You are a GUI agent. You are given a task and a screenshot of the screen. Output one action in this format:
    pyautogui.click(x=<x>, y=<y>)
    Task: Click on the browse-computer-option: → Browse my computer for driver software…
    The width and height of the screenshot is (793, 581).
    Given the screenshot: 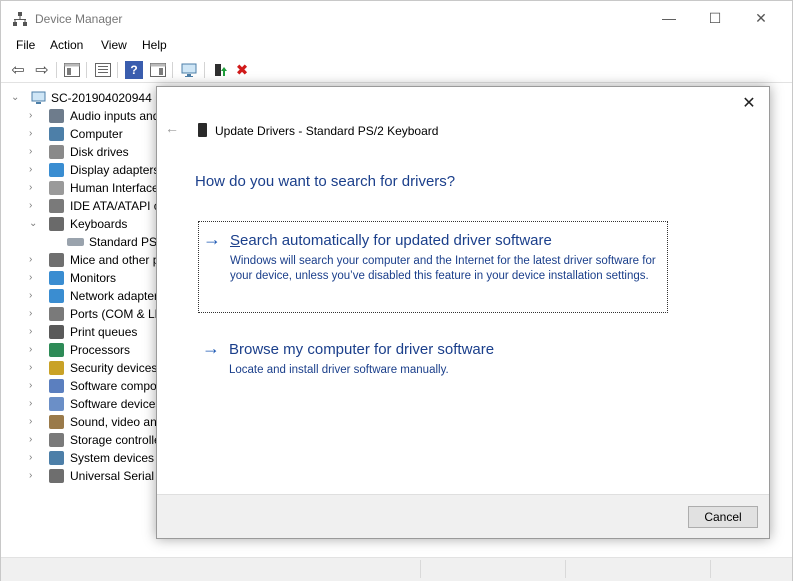 What is the action you would take?
    pyautogui.click(x=433, y=356)
    